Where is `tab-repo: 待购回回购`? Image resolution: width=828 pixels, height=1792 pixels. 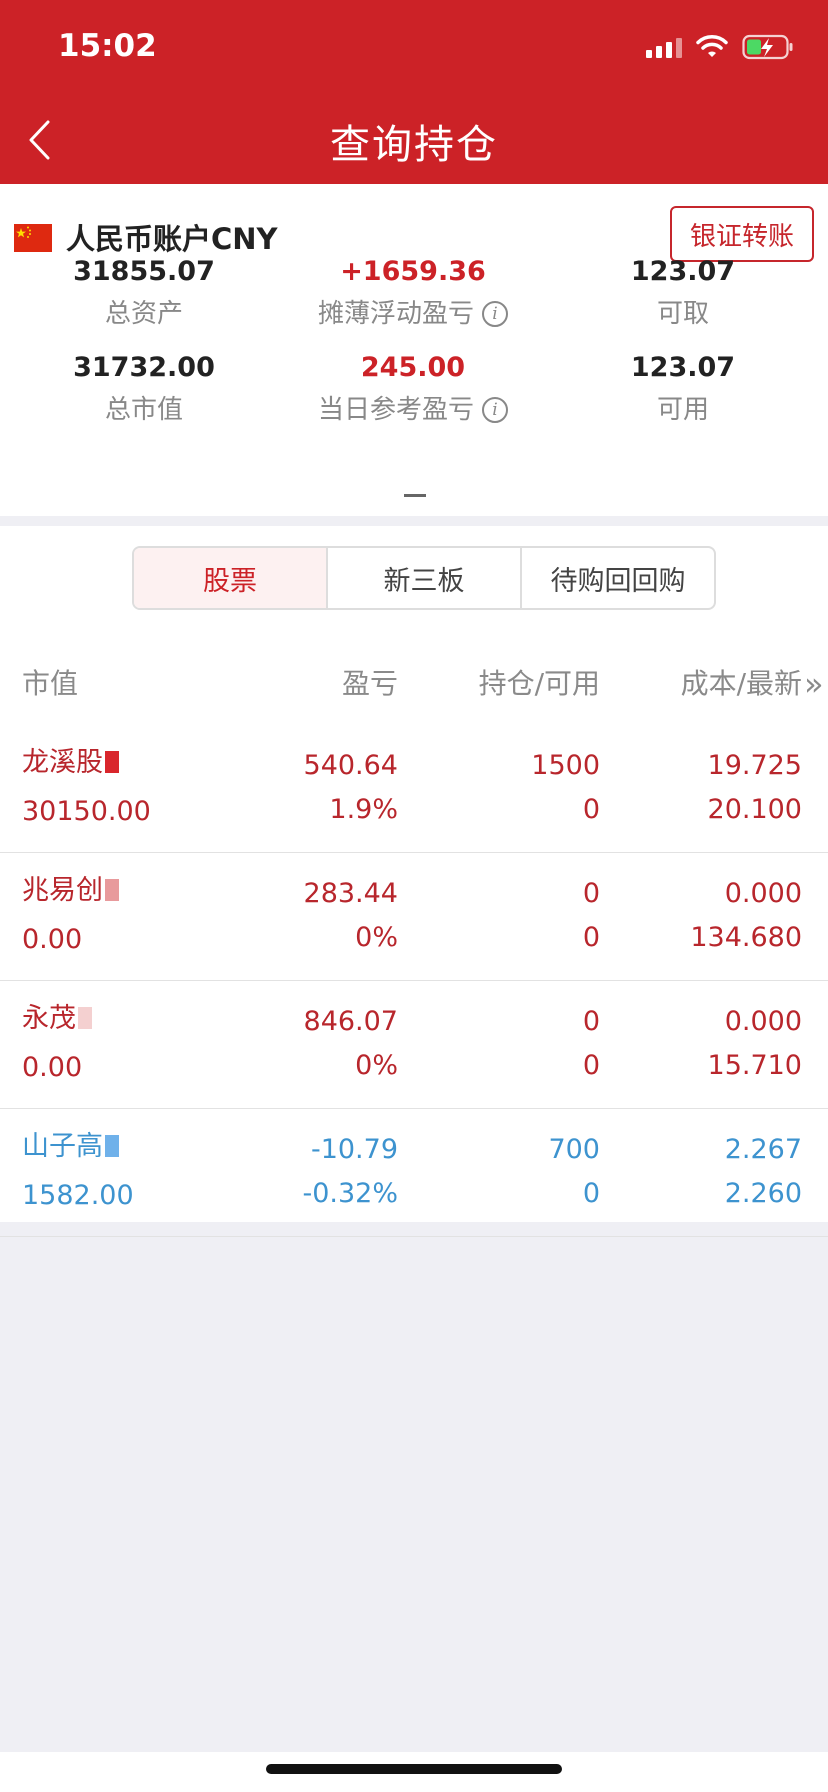
tab-repo: 待购回回购 is located at coordinates (618, 578).